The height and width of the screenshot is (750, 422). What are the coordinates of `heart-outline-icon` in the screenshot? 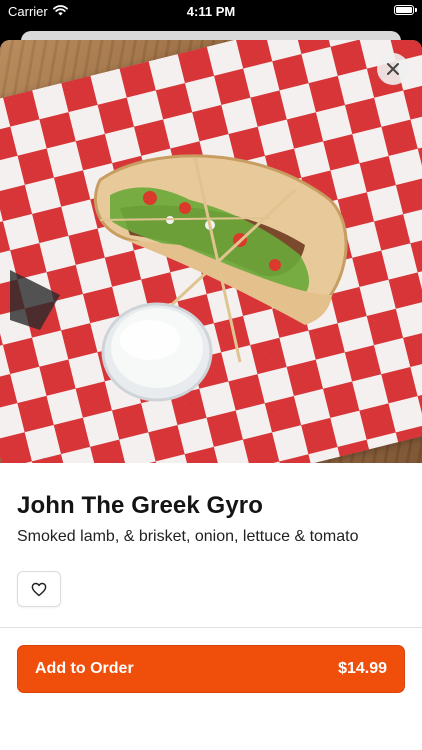 It's located at (39, 589).